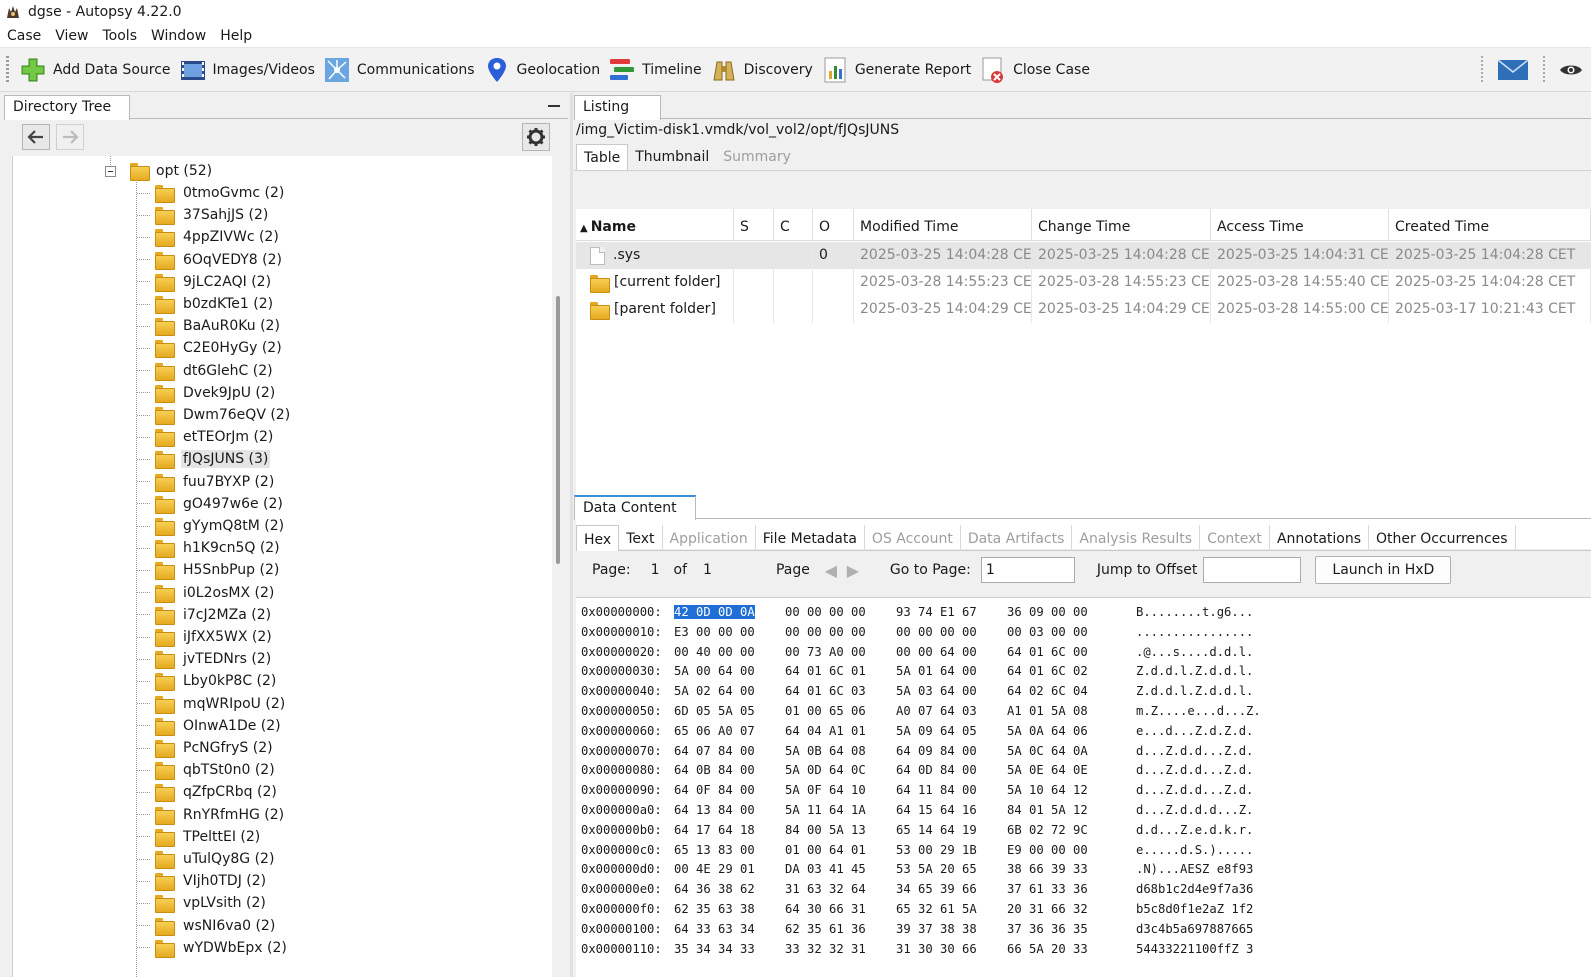 This screenshot has height=977, width=1591. I want to click on menu-tools: Tools, so click(120, 36).